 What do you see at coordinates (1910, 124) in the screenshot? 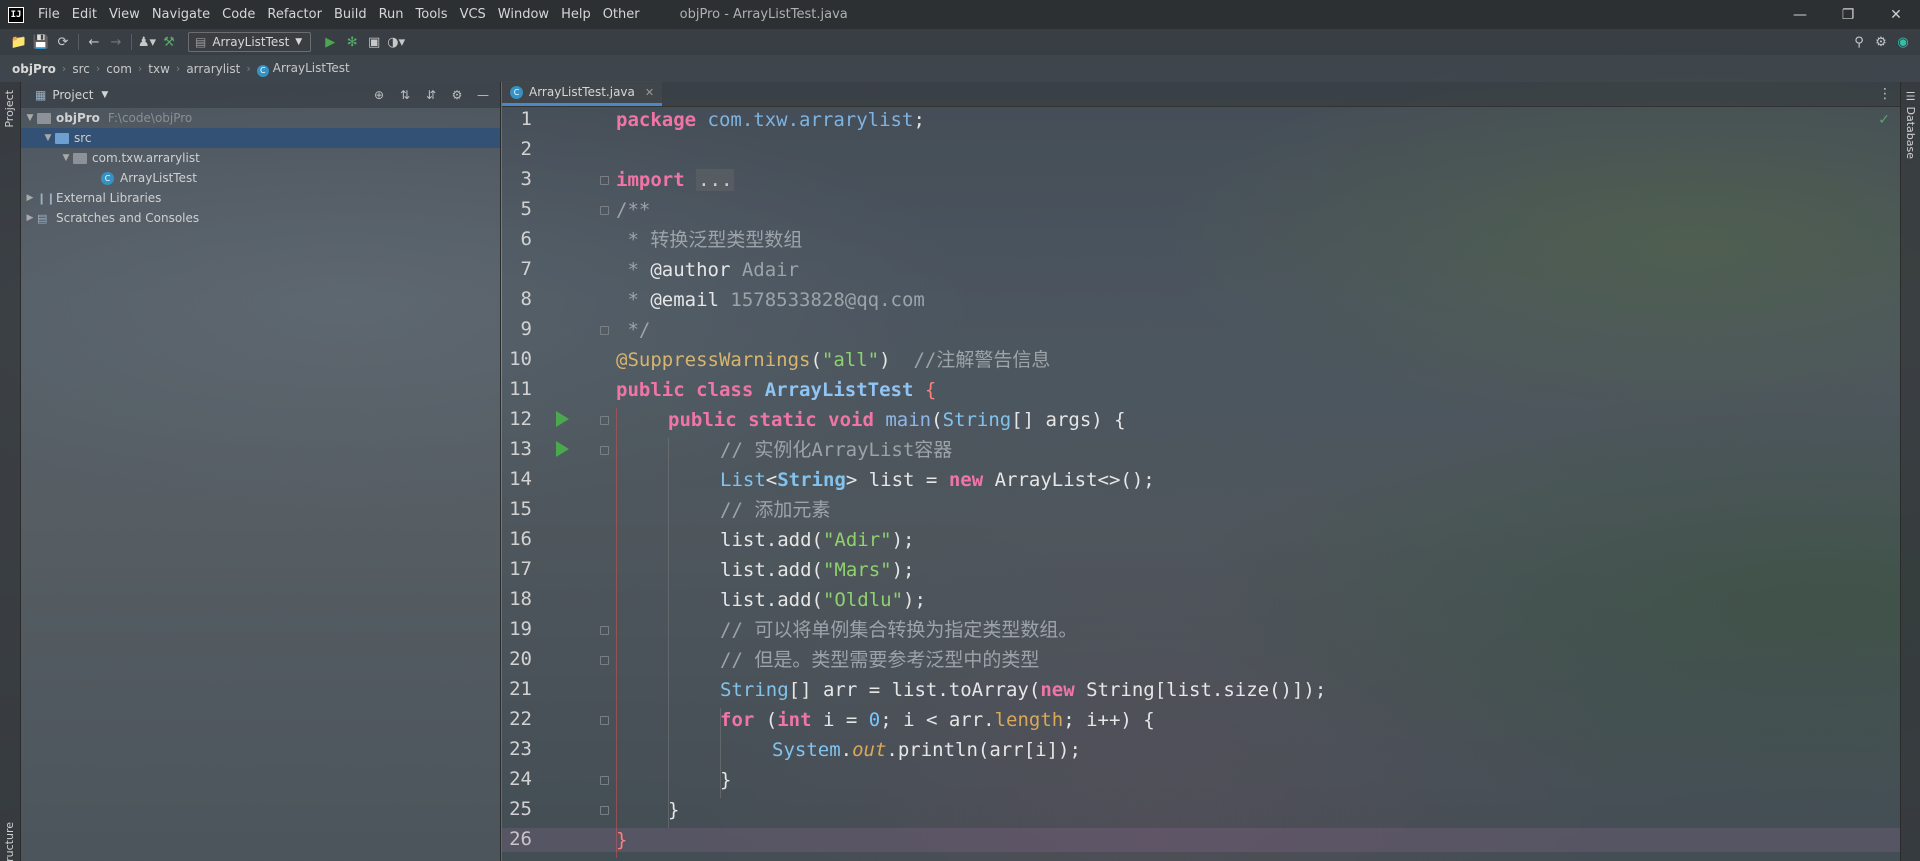
I see `database-tool-window-button: ☰ Database` at bounding box center [1910, 124].